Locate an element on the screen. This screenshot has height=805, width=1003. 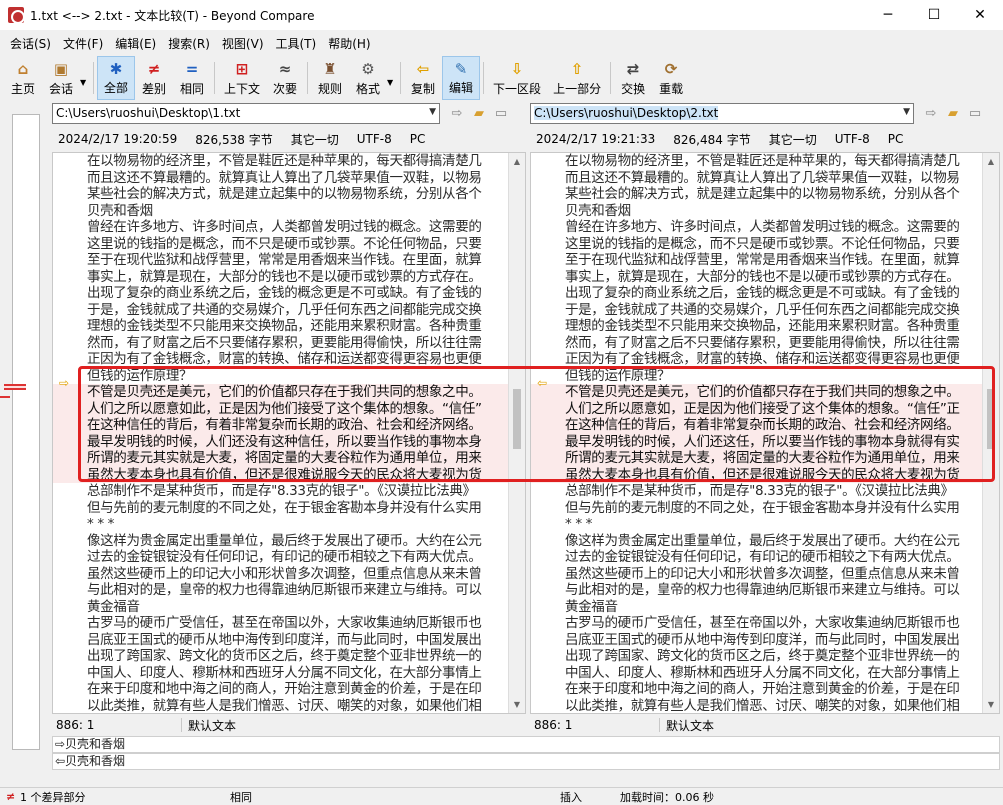
right-history-icon: ⇨ is located at coordinates (931, 113).